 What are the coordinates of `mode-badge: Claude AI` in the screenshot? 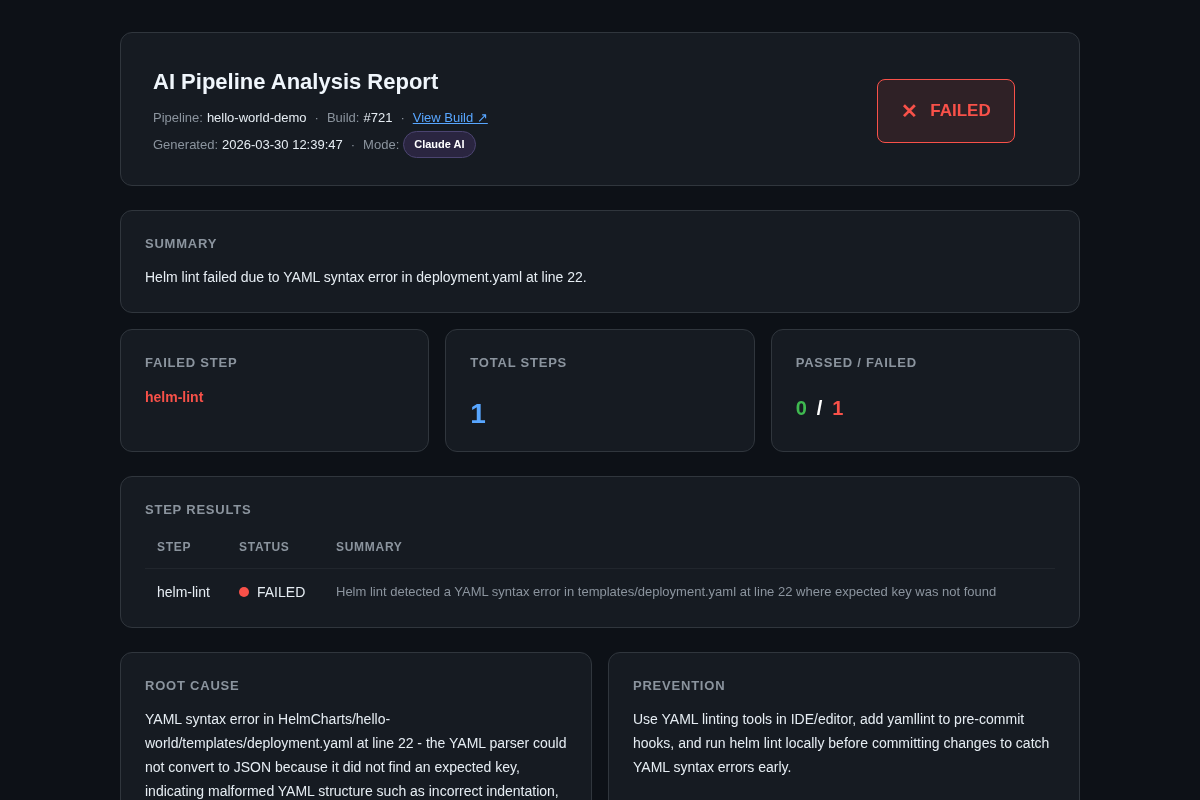 It's located at (439, 144).